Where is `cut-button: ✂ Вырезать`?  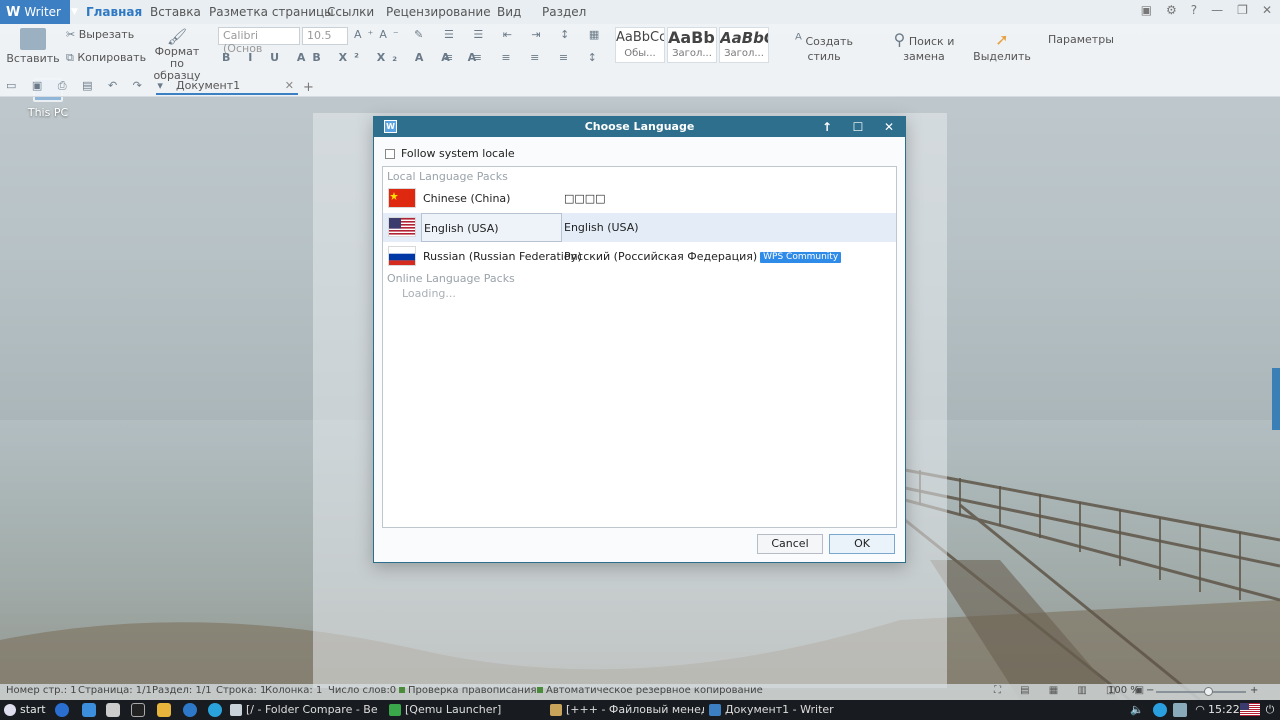 cut-button: ✂ Вырезать is located at coordinates (100, 34).